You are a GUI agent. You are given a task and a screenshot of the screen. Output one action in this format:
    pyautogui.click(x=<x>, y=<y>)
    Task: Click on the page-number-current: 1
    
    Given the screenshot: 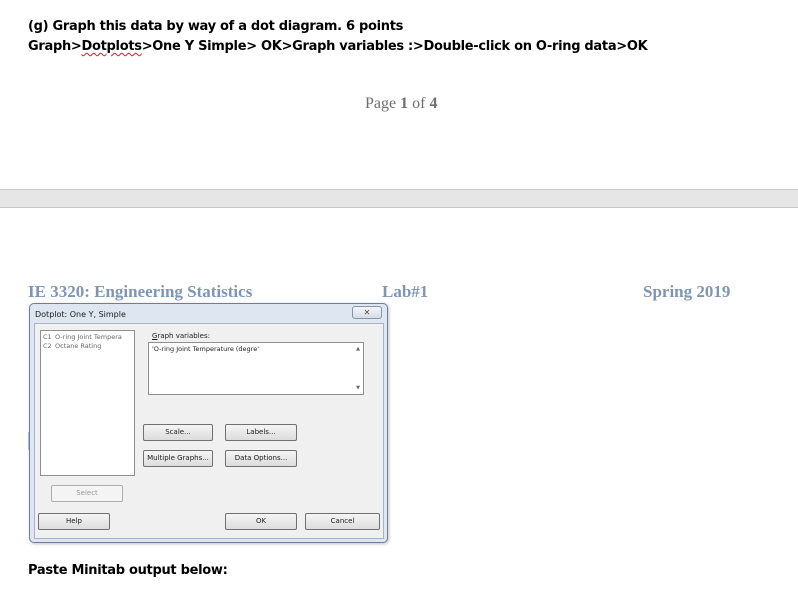 What is the action you would take?
    pyautogui.click(x=404, y=103)
    